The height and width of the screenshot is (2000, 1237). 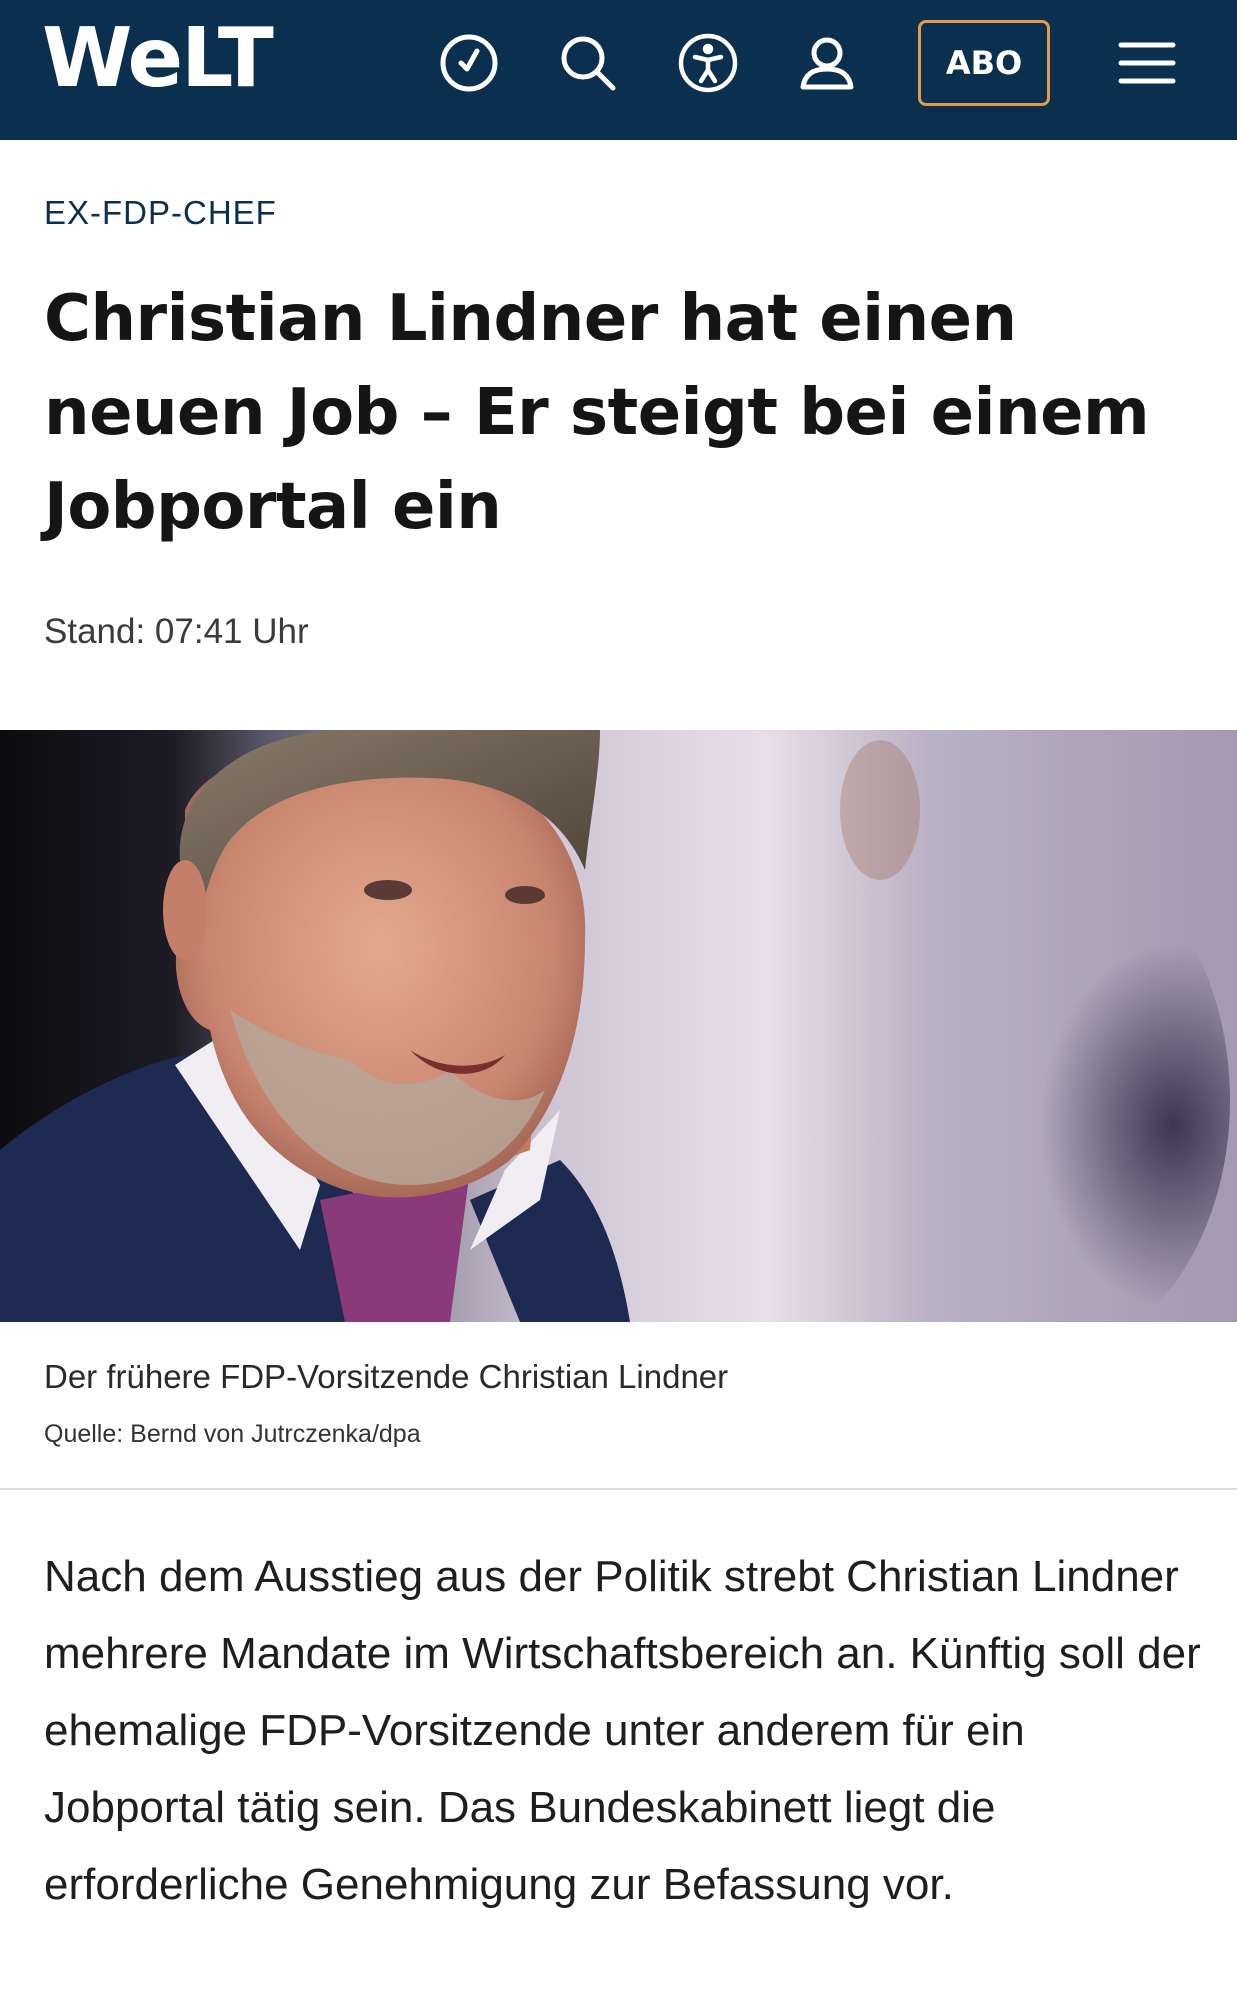 What do you see at coordinates (708, 63) in the screenshot?
I see `accessibility-icon` at bounding box center [708, 63].